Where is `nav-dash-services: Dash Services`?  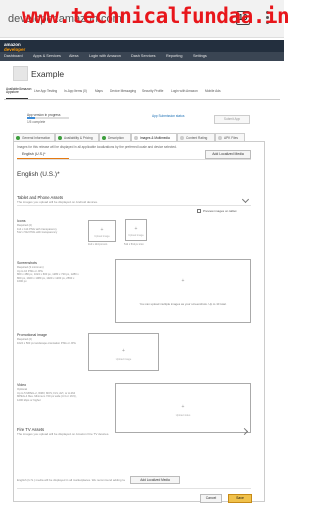 nav-dash-services: Dash Services is located at coordinates (143, 56).